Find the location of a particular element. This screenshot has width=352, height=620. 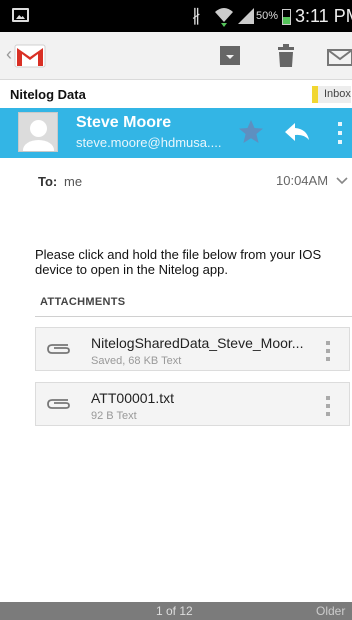

sender-name: Steve Moore is located at coordinates (124, 122).